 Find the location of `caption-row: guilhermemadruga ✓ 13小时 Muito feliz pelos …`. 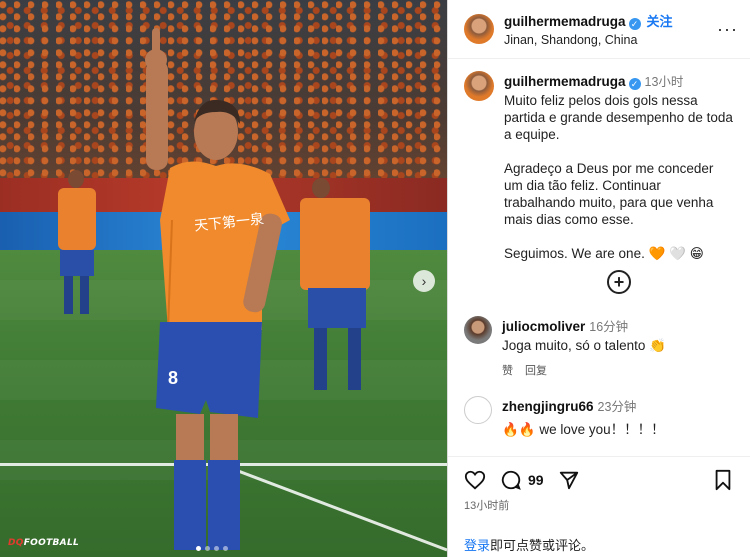

caption-row: guilhermemadruga ✓ 13小时 Muito feliz pelos … is located at coordinates (599, 166).